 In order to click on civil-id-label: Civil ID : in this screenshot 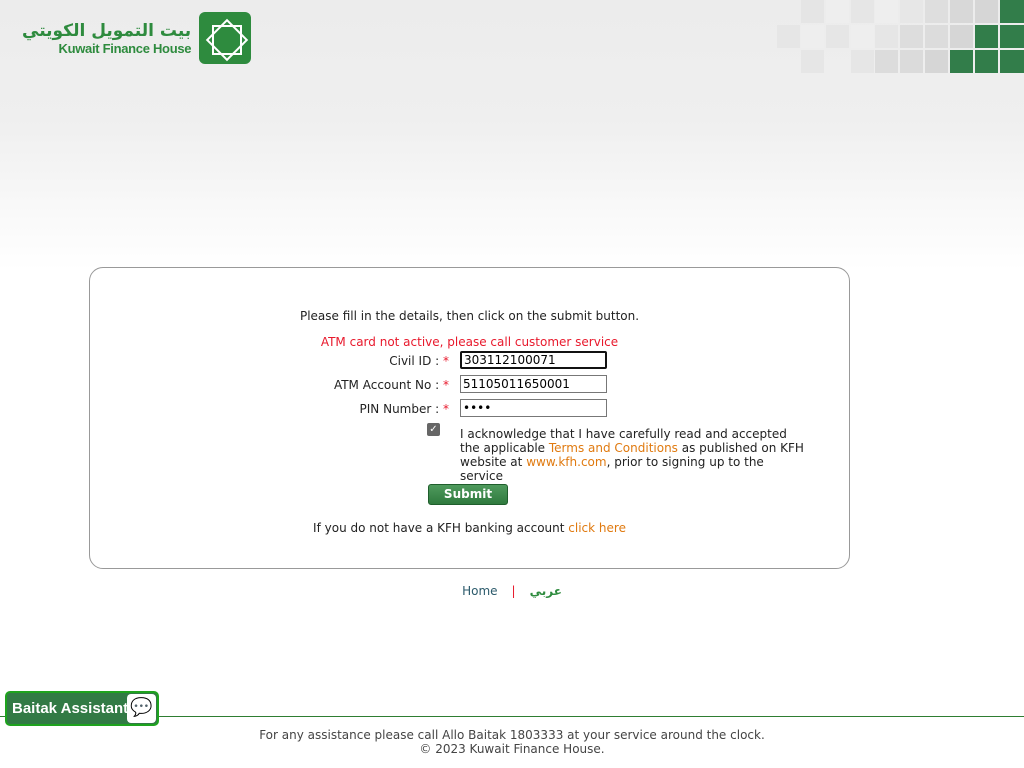, I will do `click(414, 361)`.